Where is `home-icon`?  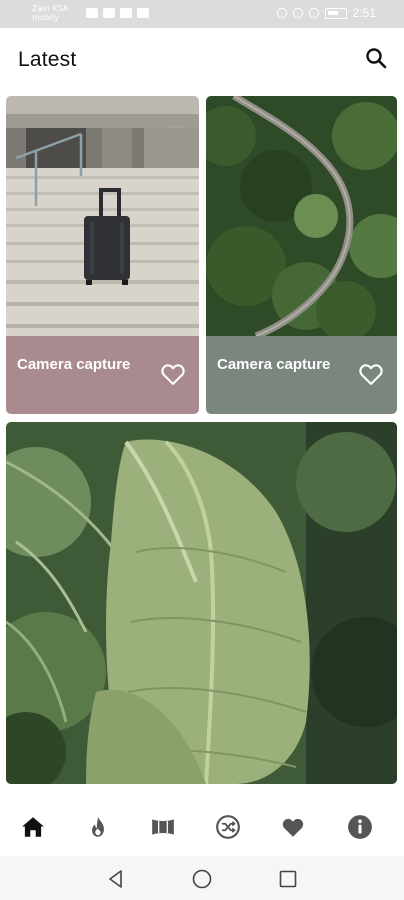 home-icon is located at coordinates (33, 827).